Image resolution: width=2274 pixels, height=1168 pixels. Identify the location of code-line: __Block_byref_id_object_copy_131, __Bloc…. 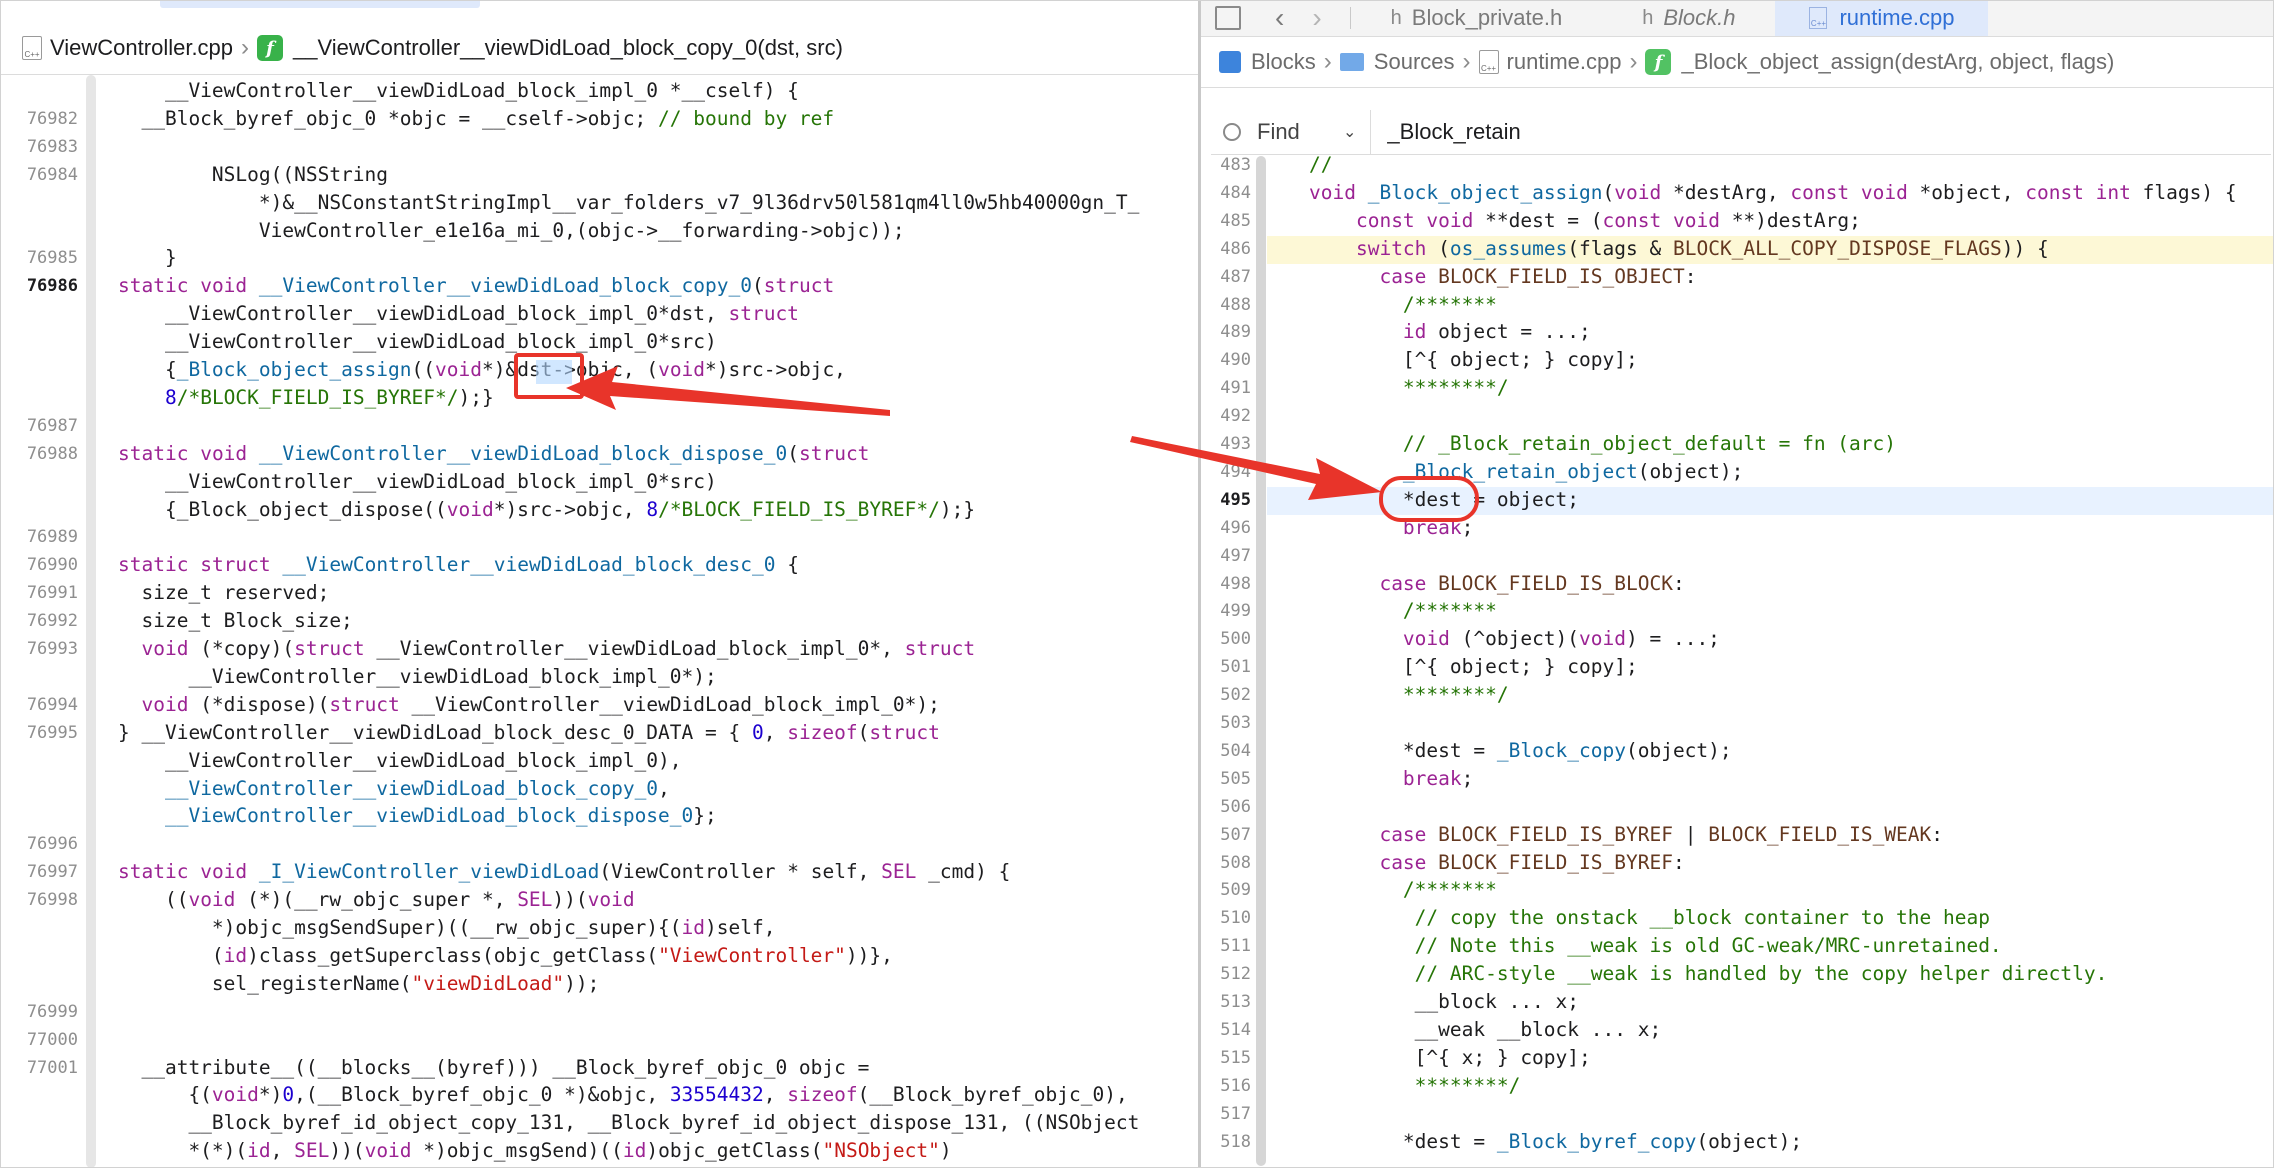
(629, 1123).